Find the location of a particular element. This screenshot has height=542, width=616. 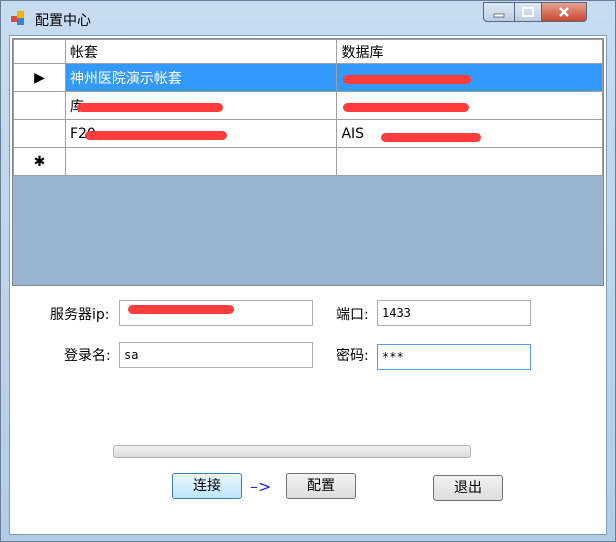

cell-database is located at coordinates (469, 161).